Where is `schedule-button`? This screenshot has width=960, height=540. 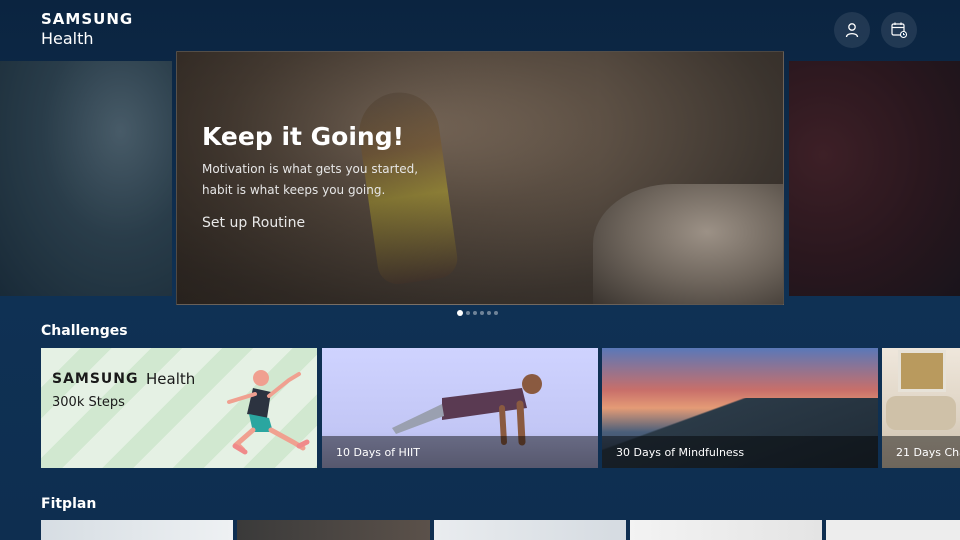
schedule-button is located at coordinates (899, 30).